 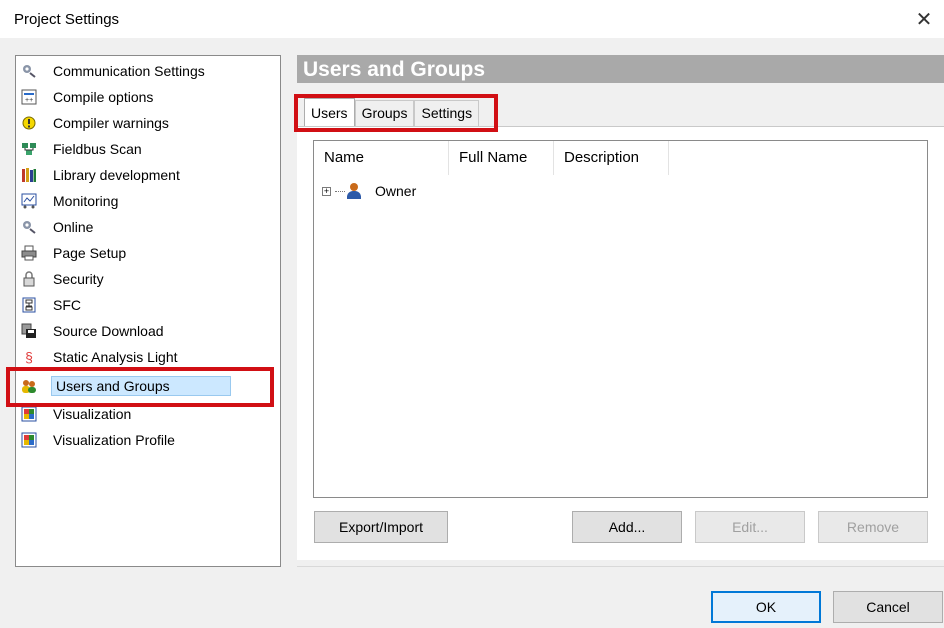 What do you see at coordinates (29, 123) in the screenshot?
I see `warning-icon` at bounding box center [29, 123].